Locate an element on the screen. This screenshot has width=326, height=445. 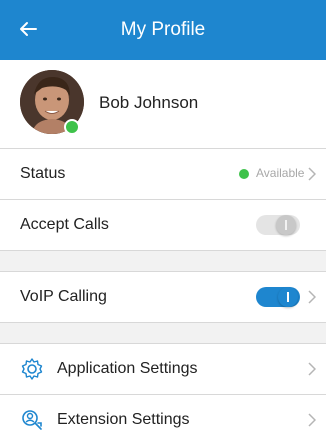
voip-calling-toggle is located at coordinates (278, 297).